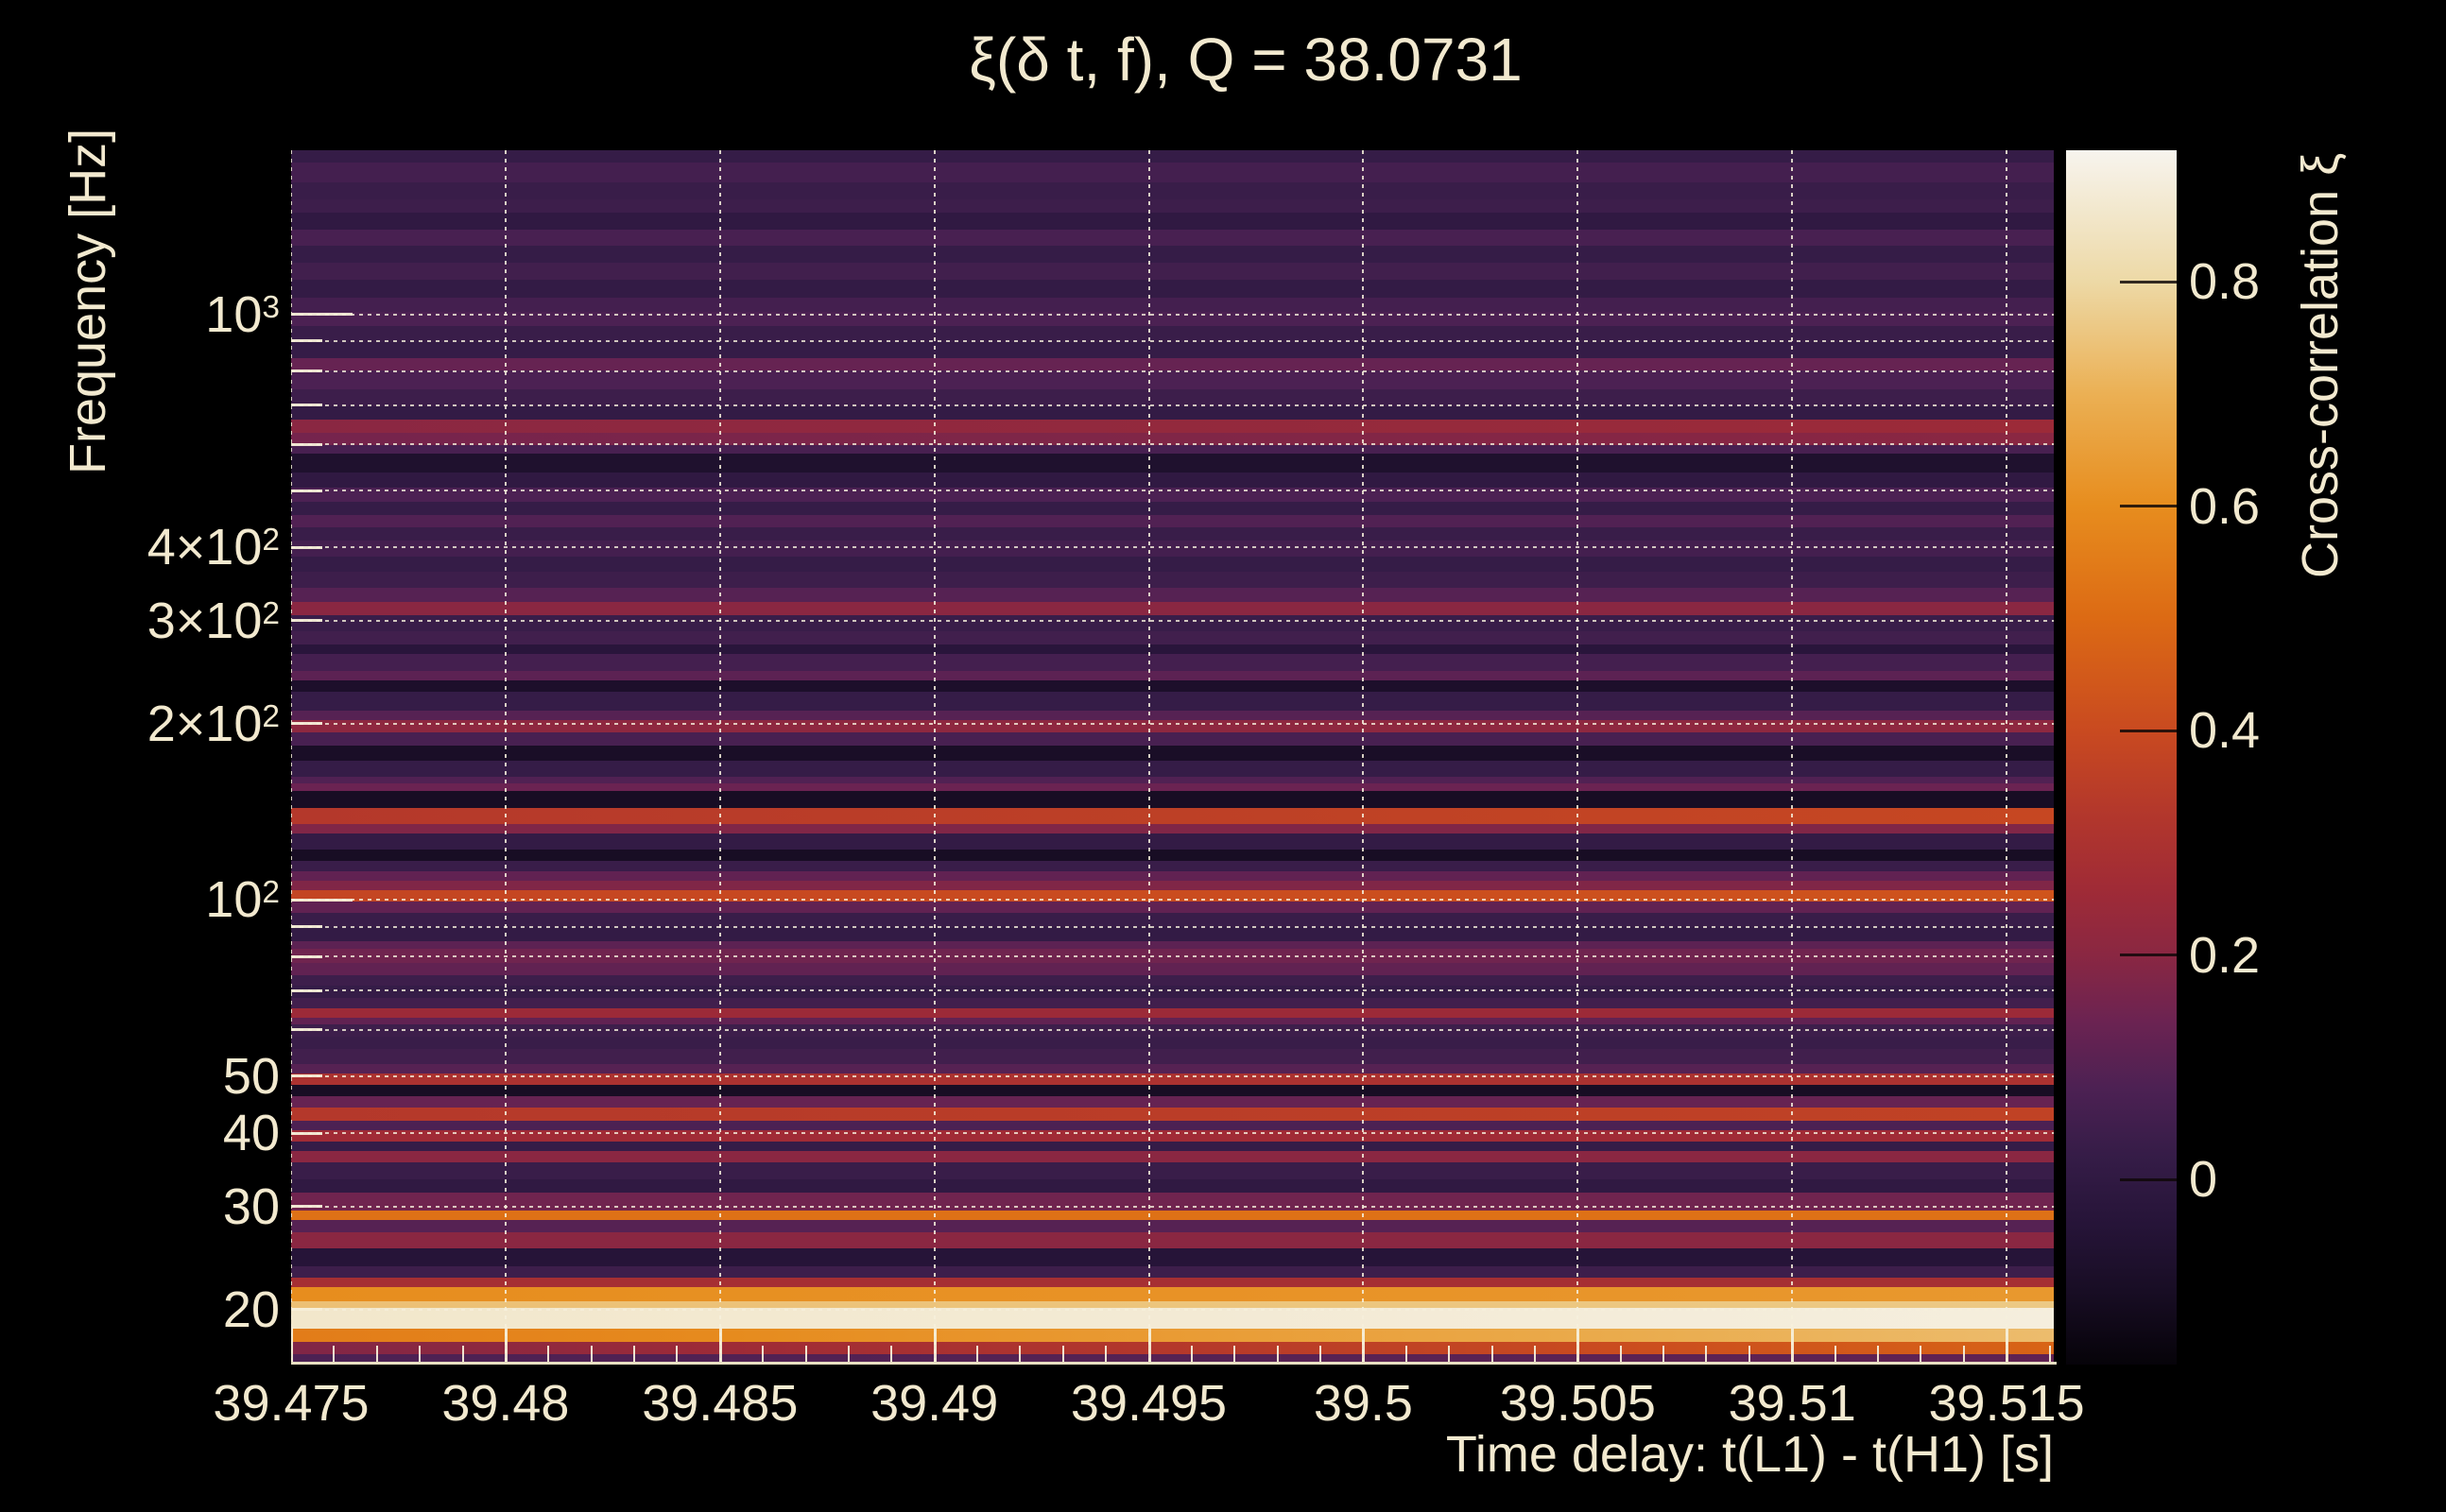 The height and width of the screenshot is (1512, 2446). What do you see at coordinates (2225, 281) in the screenshot?
I see `colorbar-tick-label: 0.8` at bounding box center [2225, 281].